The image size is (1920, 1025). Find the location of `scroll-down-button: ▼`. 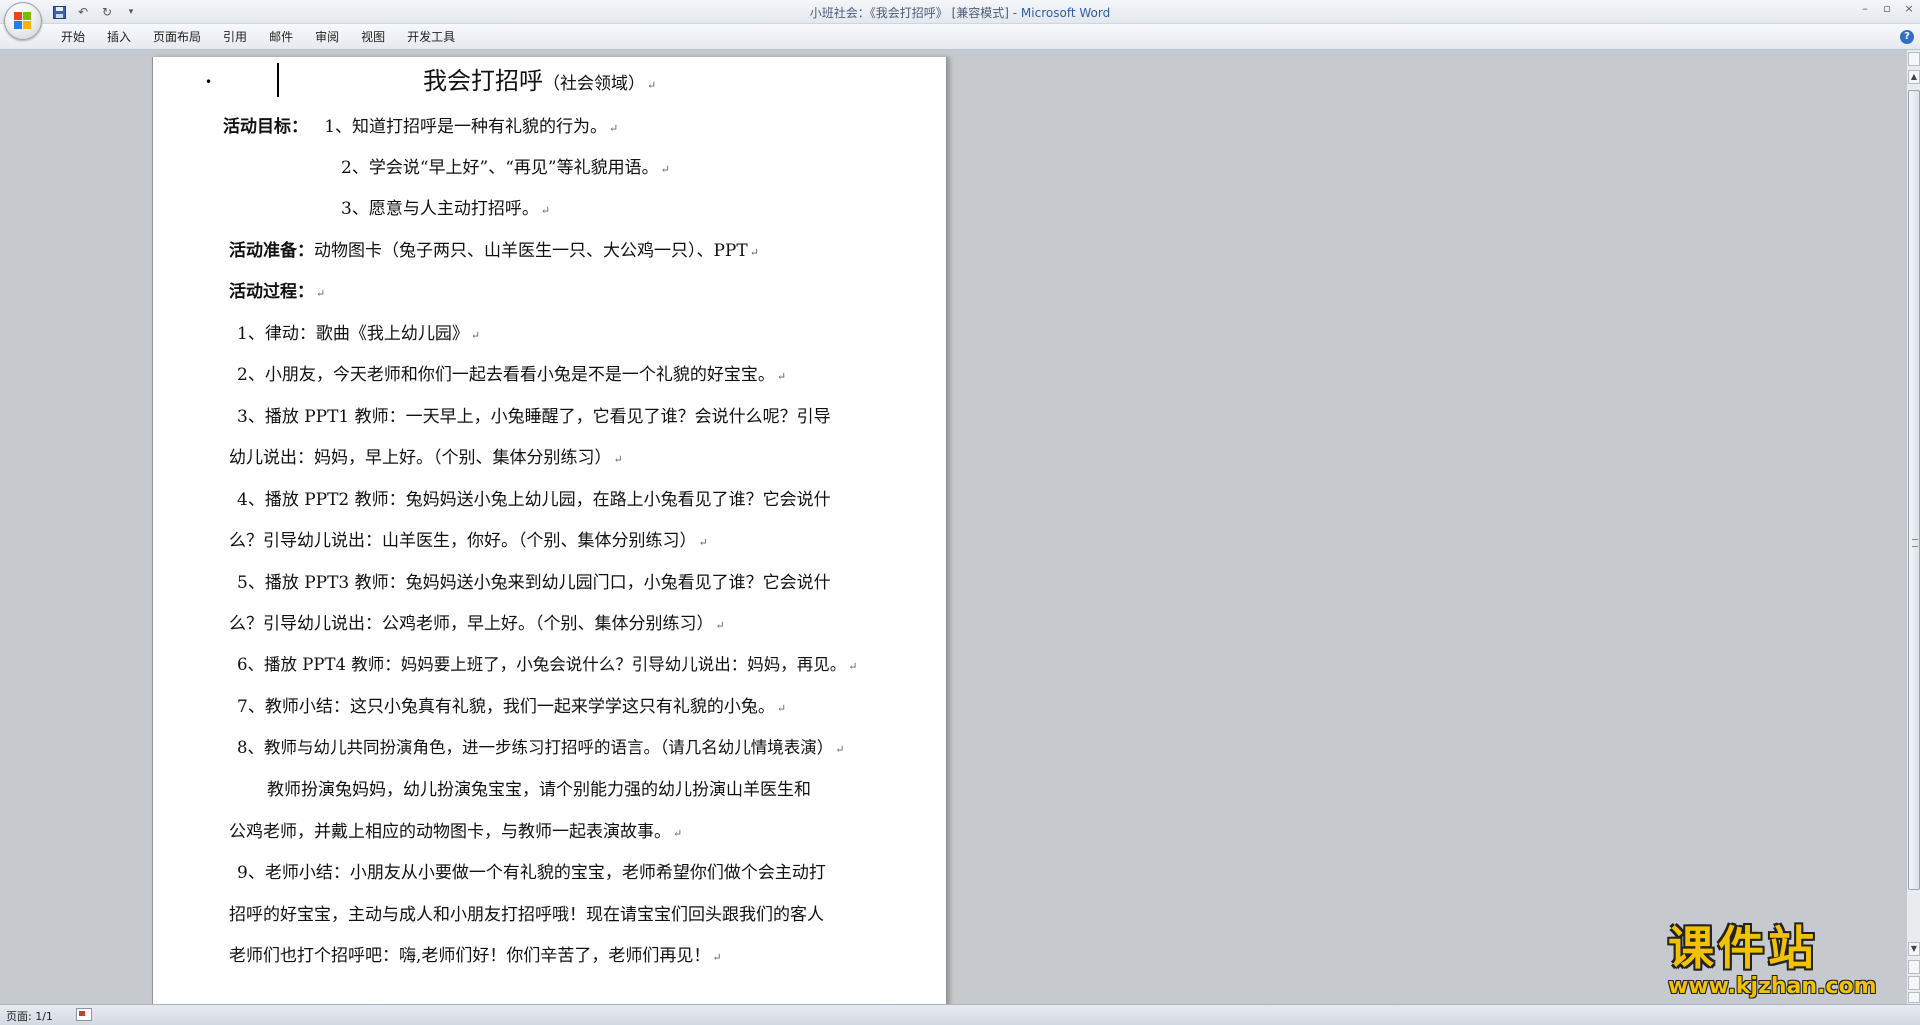

scroll-down-button: ▼ is located at coordinates (1914, 949).